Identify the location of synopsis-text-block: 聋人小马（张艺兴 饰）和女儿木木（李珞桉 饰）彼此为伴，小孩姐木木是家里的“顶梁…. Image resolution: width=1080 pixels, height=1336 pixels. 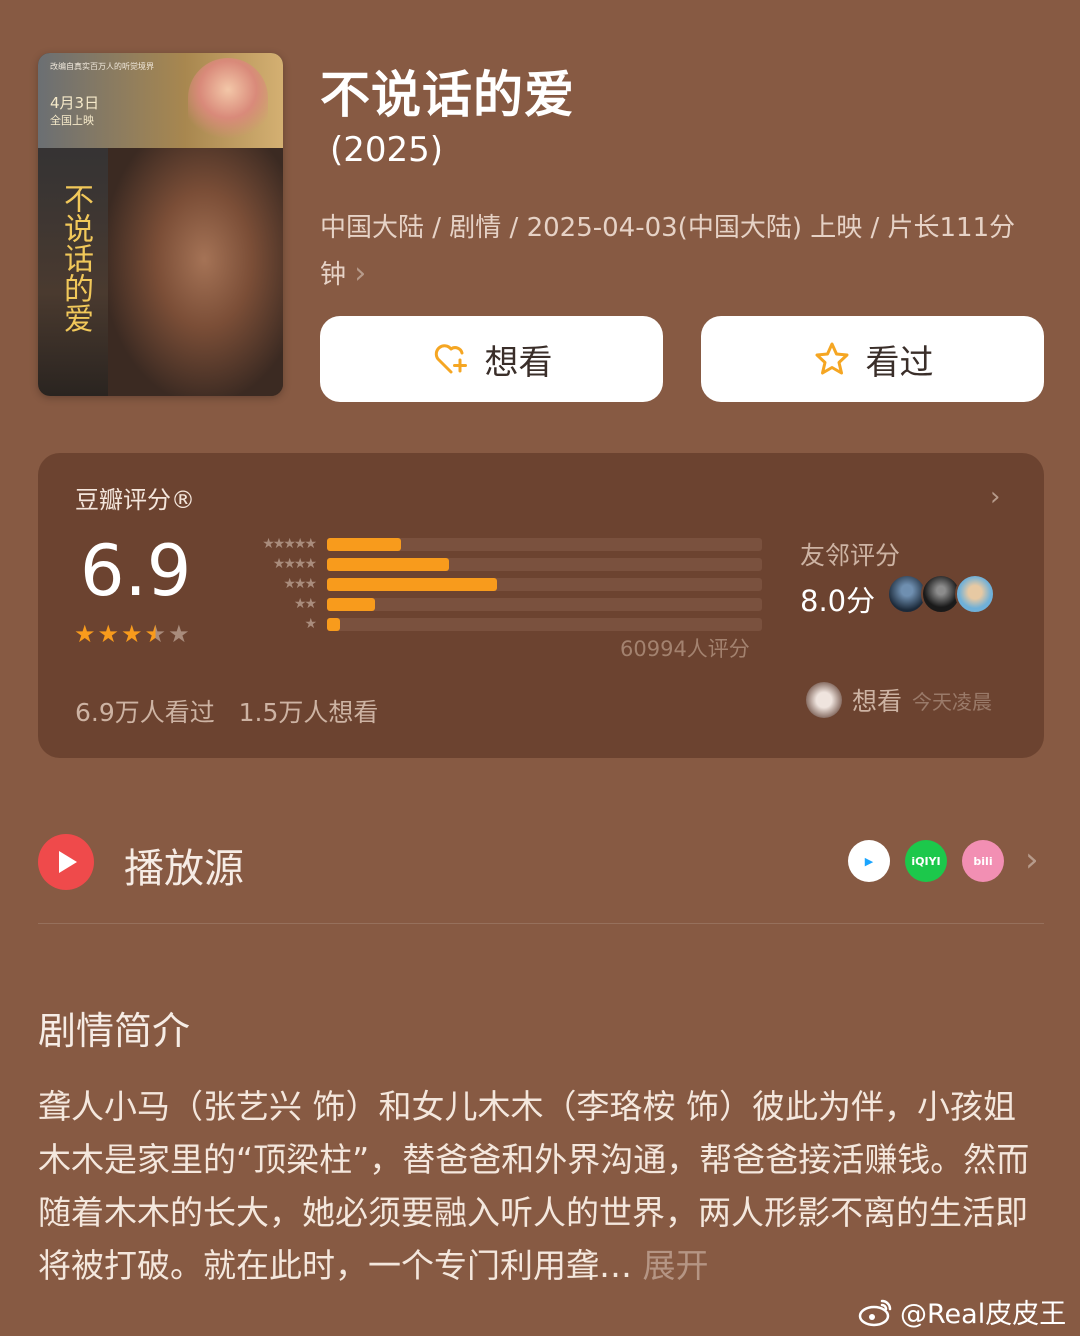
(543, 1186).